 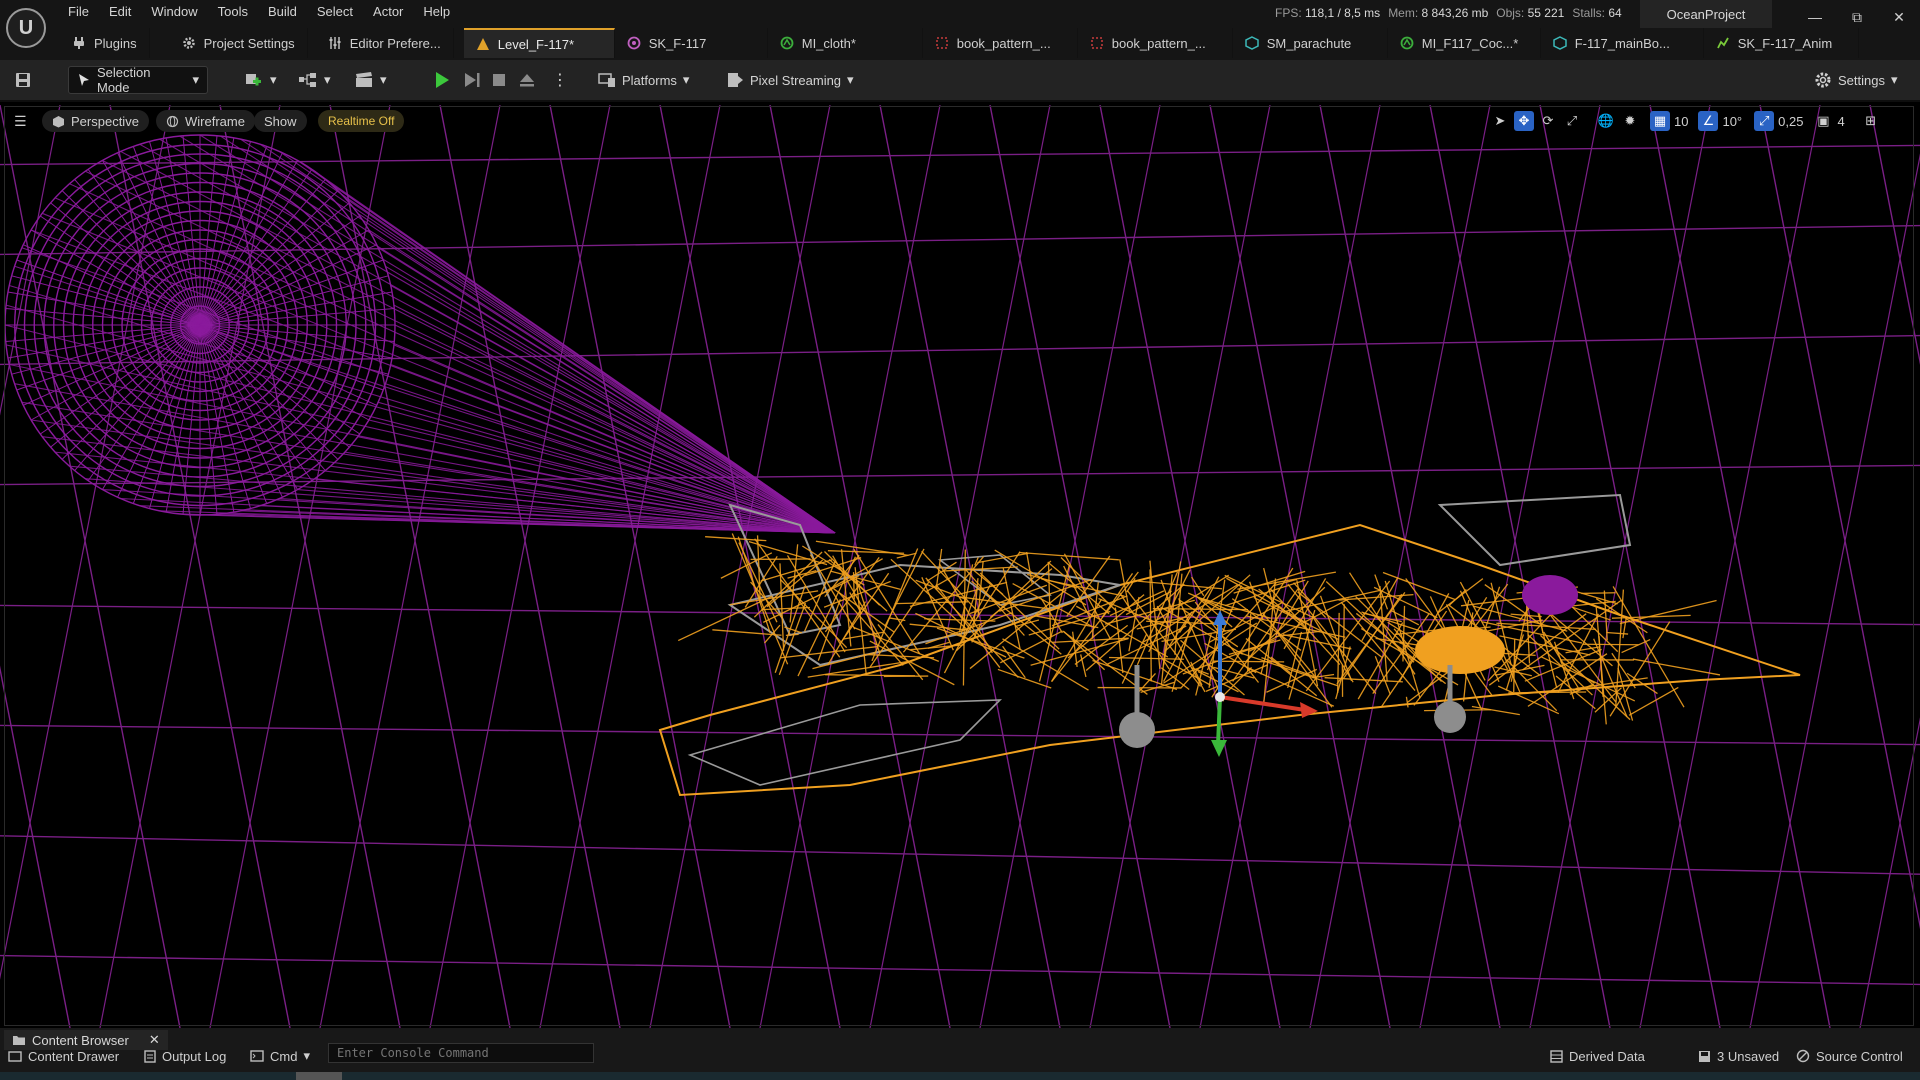 I want to click on frame-ms: / 8,5 ms, so click(x=1359, y=13).